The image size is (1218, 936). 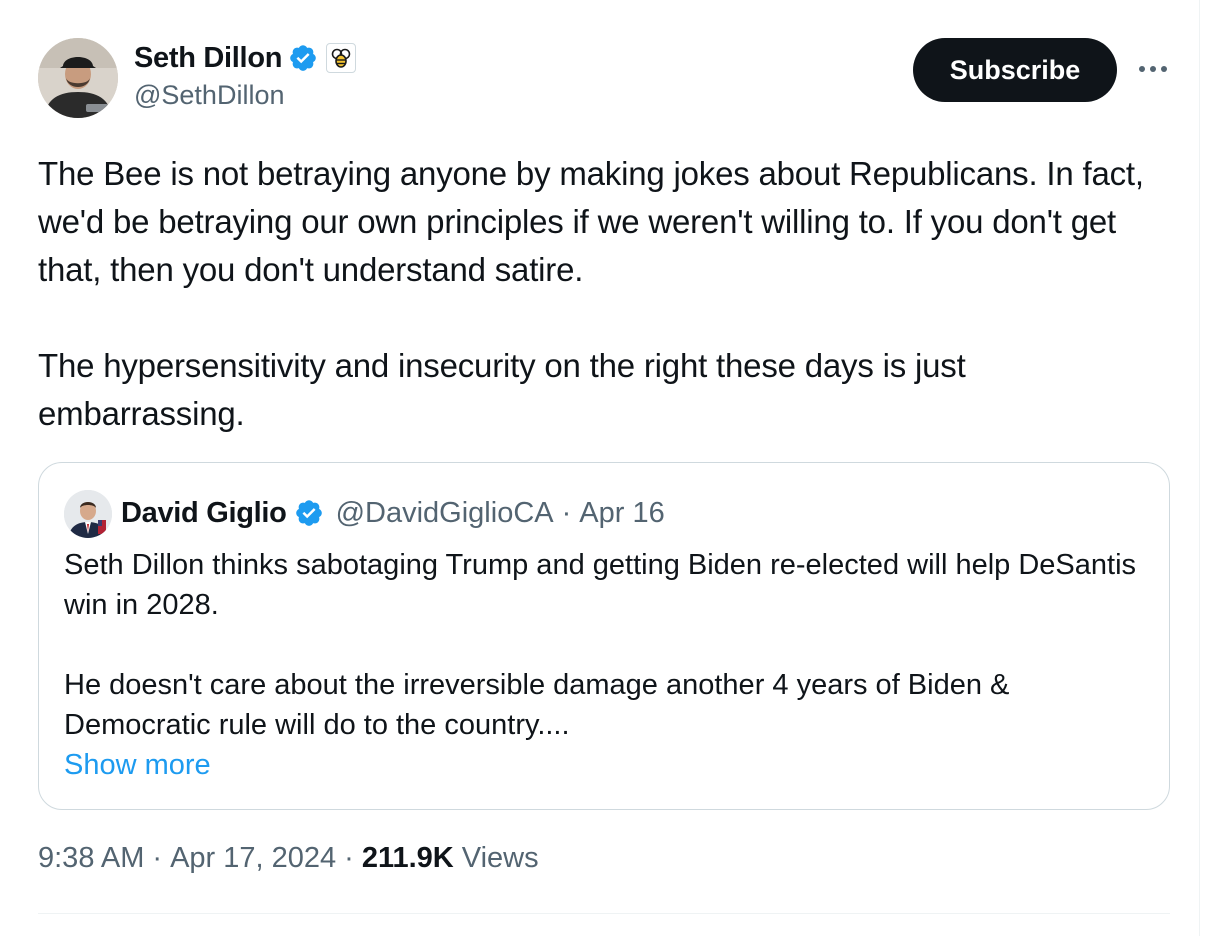 What do you see at coordinates (1015, 70) in the screenshot?
I see `subscribe-button: Subscribe` at bounding box center [1015, 70].